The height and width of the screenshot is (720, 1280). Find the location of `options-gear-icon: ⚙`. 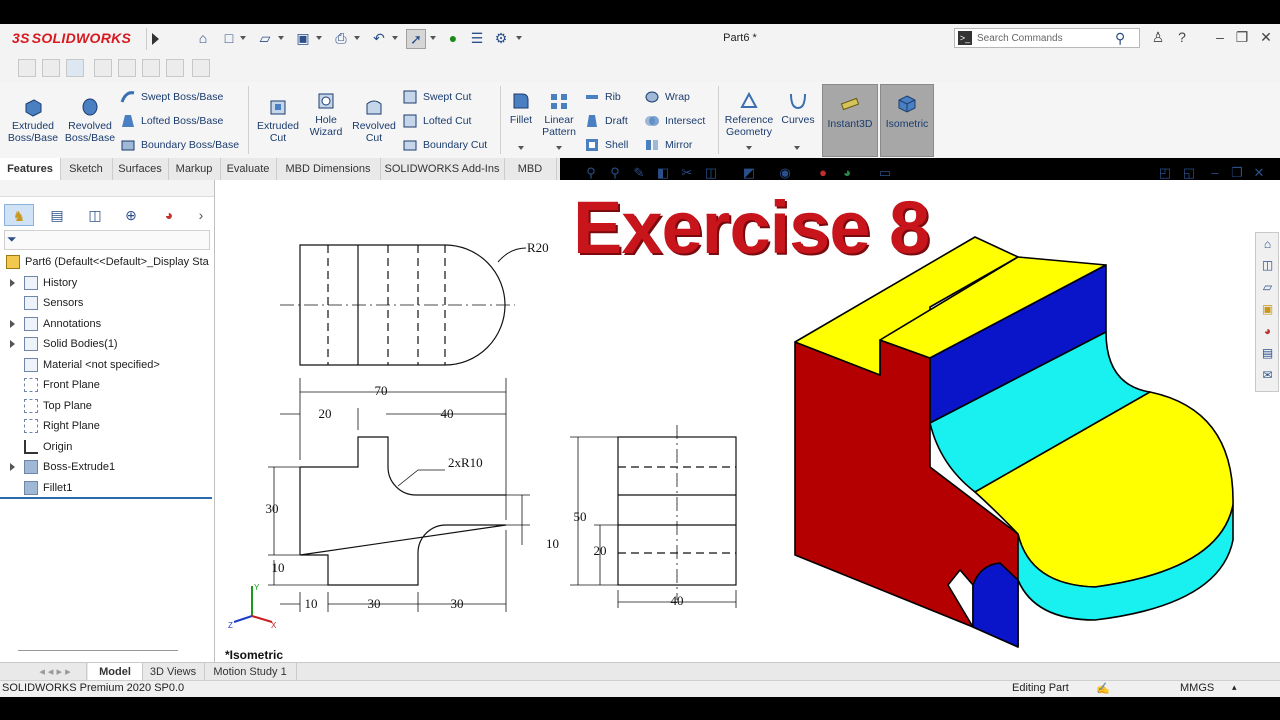

options-gear-icon: ⚙ is located at coordinates (501, 38).